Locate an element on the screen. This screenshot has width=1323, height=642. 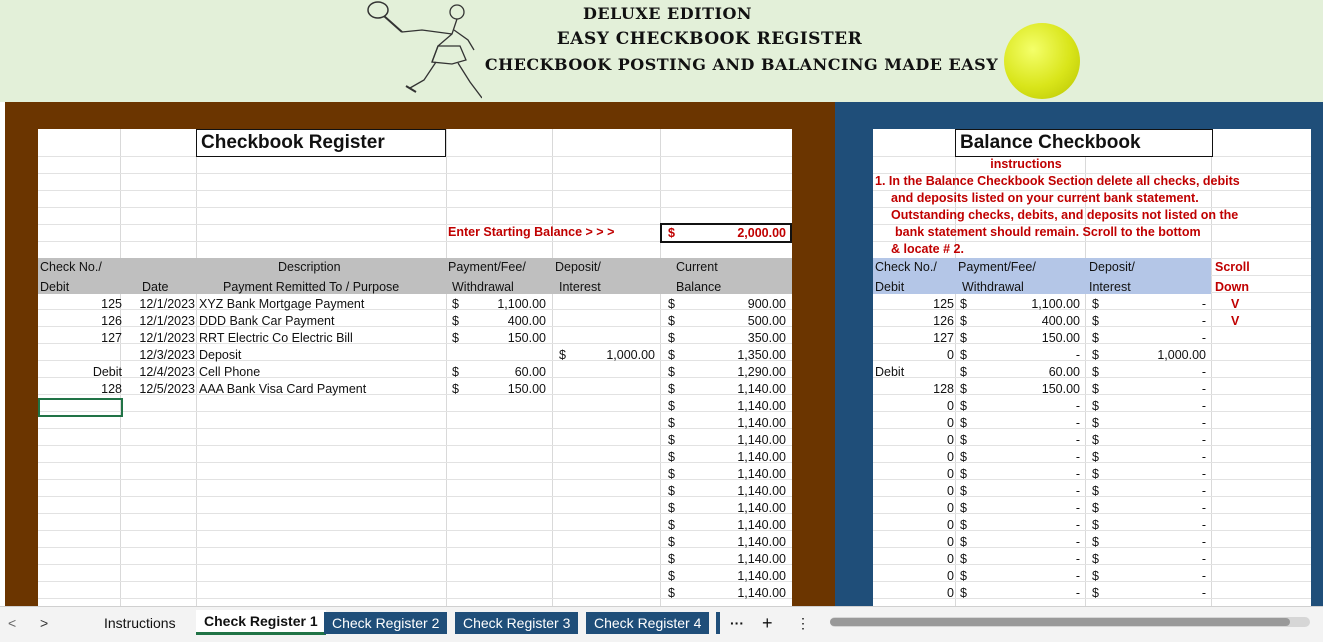
row-balance: 500.00 is located at coordinates (767, 321).